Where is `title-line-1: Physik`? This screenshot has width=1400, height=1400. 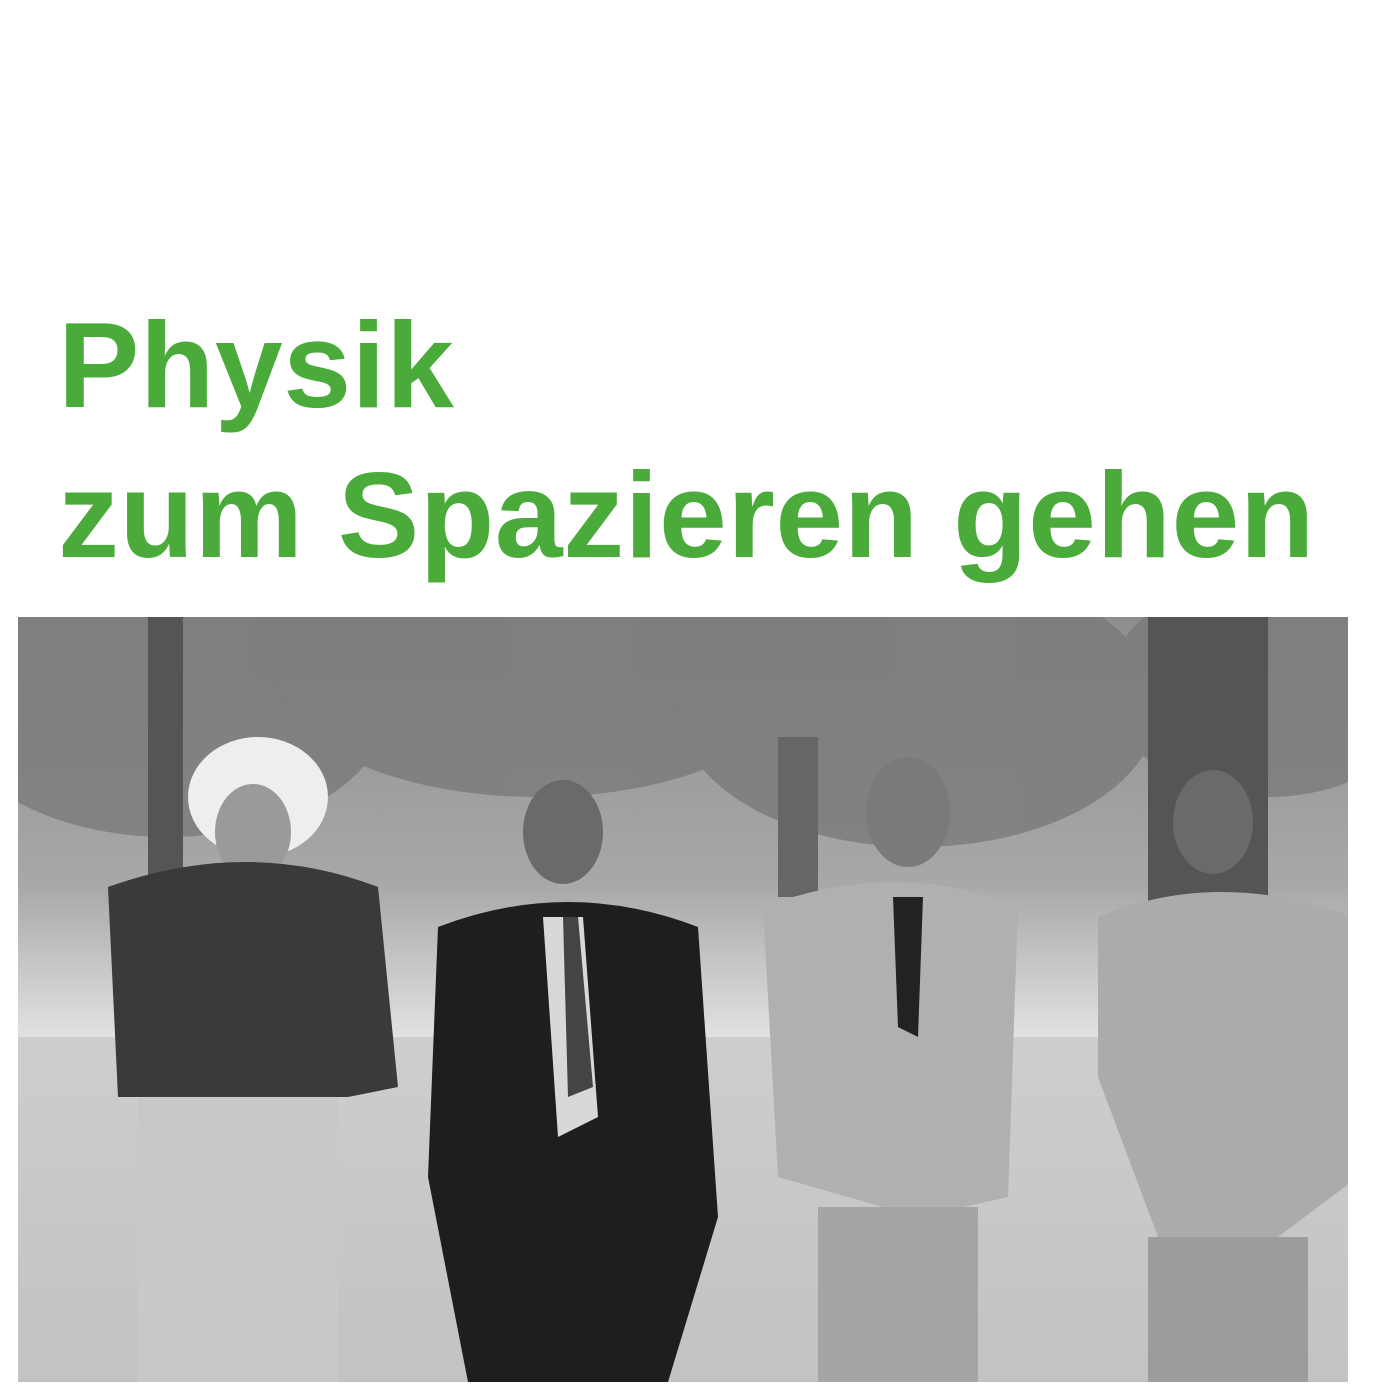
title-line-1: Physik is located at coordinates (256, 365).